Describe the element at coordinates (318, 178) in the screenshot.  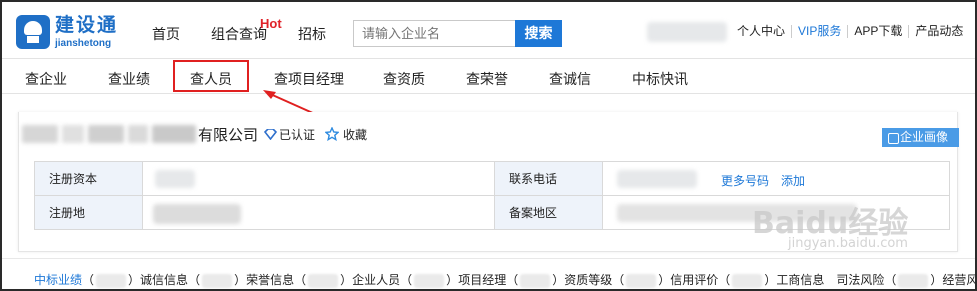
I see `registered-capital-value` at that location.